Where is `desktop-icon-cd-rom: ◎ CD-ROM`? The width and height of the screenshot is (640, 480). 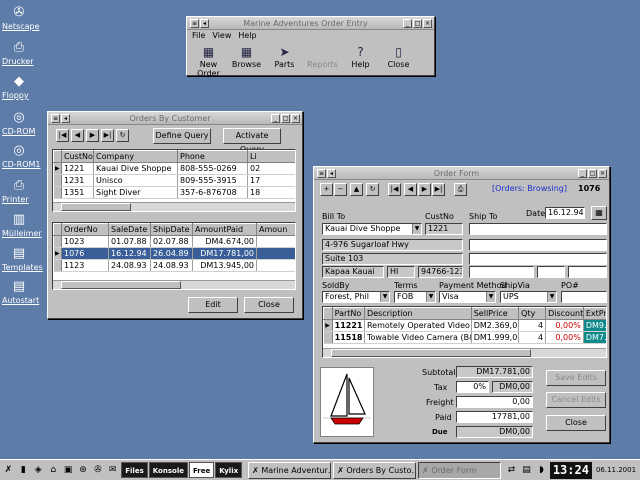 desktop-icon-cd-rom: ◎ CD-ROM is located at coordinates (19, 122).